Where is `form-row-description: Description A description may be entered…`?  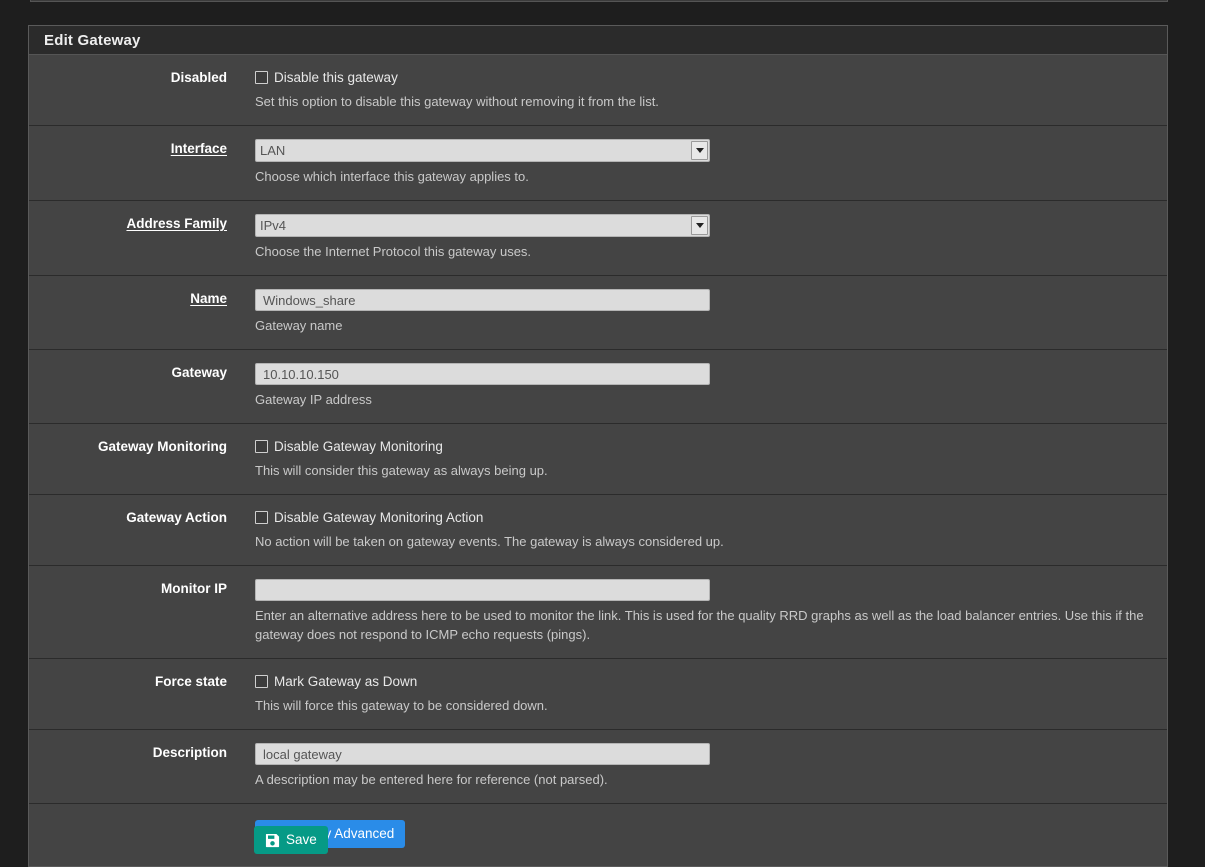
form-row-description: Description A description may be entered… is located at coordinates (598, 767).